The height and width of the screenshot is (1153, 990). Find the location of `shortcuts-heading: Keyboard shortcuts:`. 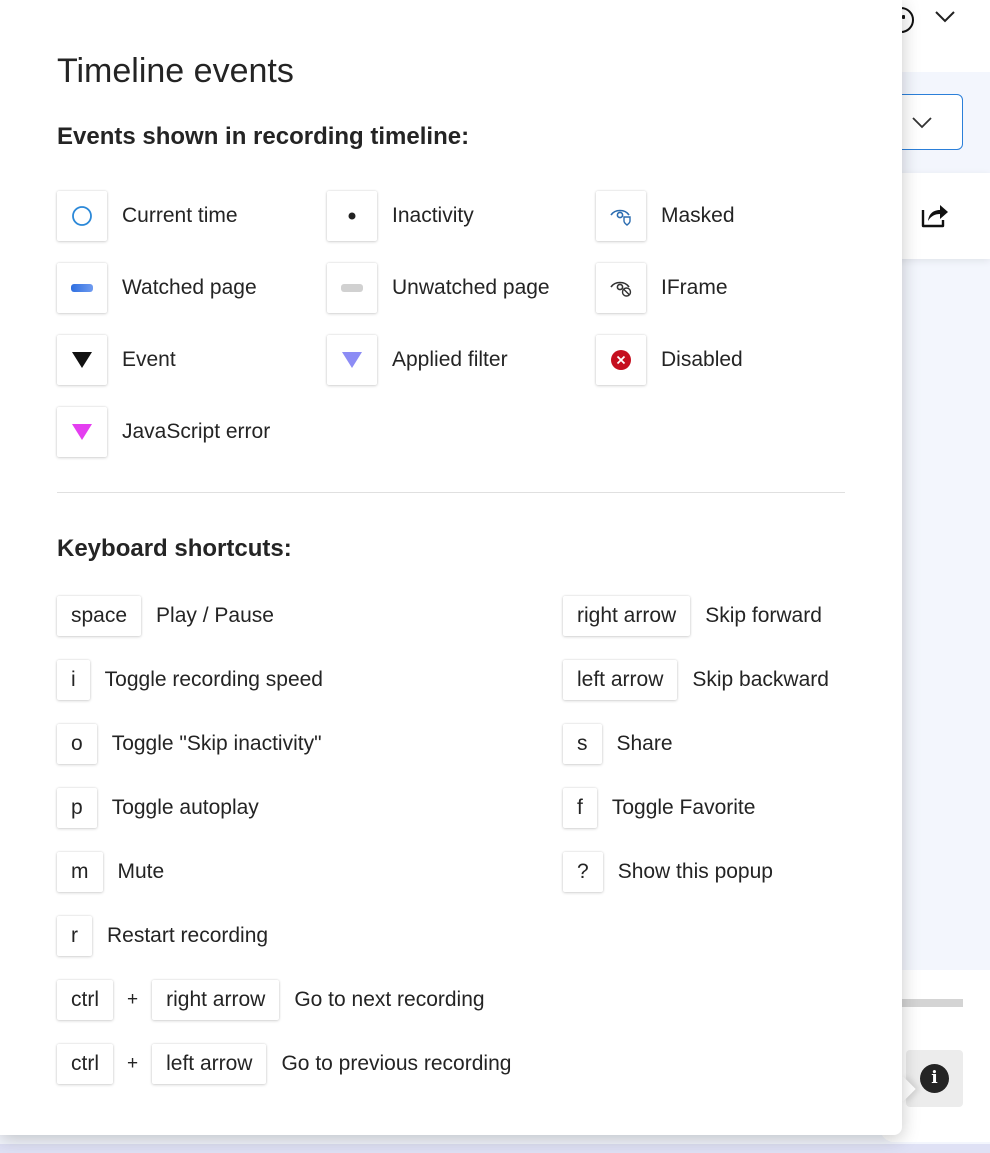

shortcuts-heading: Keyboard shortcuts: is located at coordinates (174, 548).